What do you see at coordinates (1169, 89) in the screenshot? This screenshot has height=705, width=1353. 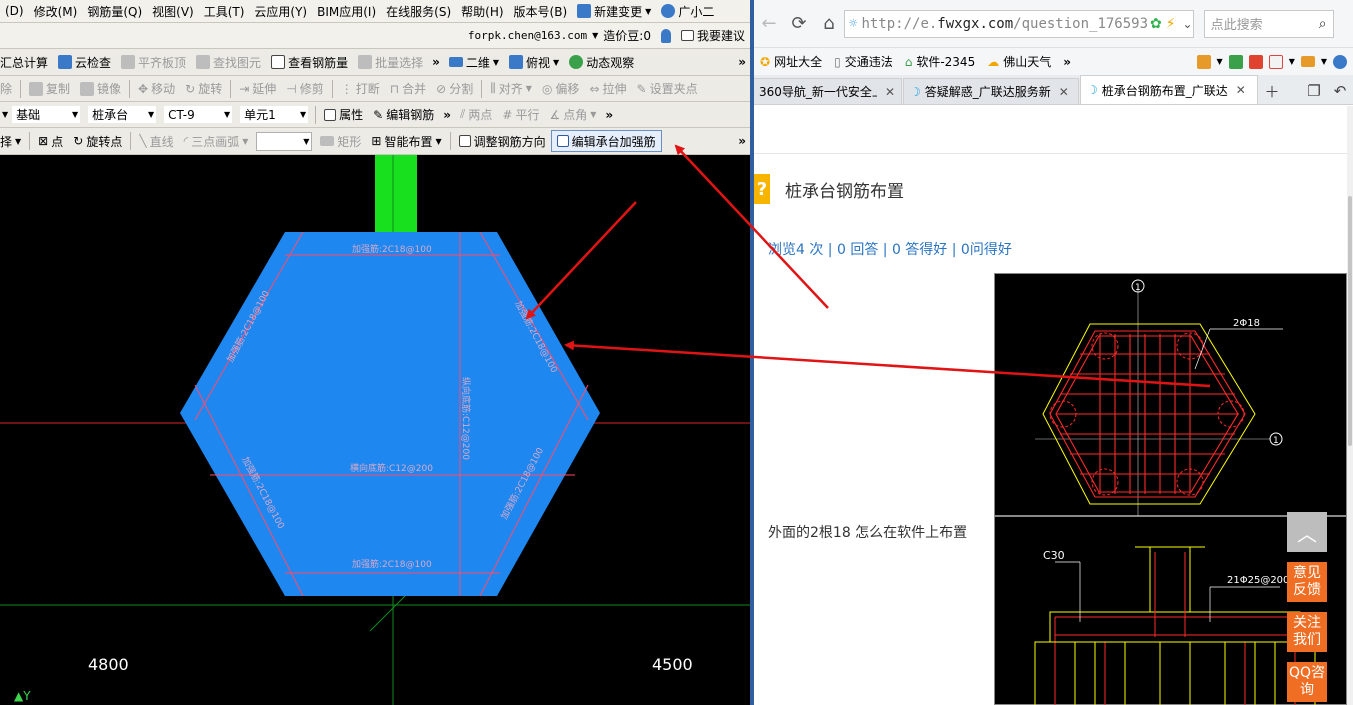 I see `tab-question: ☽ 桩承台钢筋布置_广联达 ✕` at bounding box center [1169, 89].